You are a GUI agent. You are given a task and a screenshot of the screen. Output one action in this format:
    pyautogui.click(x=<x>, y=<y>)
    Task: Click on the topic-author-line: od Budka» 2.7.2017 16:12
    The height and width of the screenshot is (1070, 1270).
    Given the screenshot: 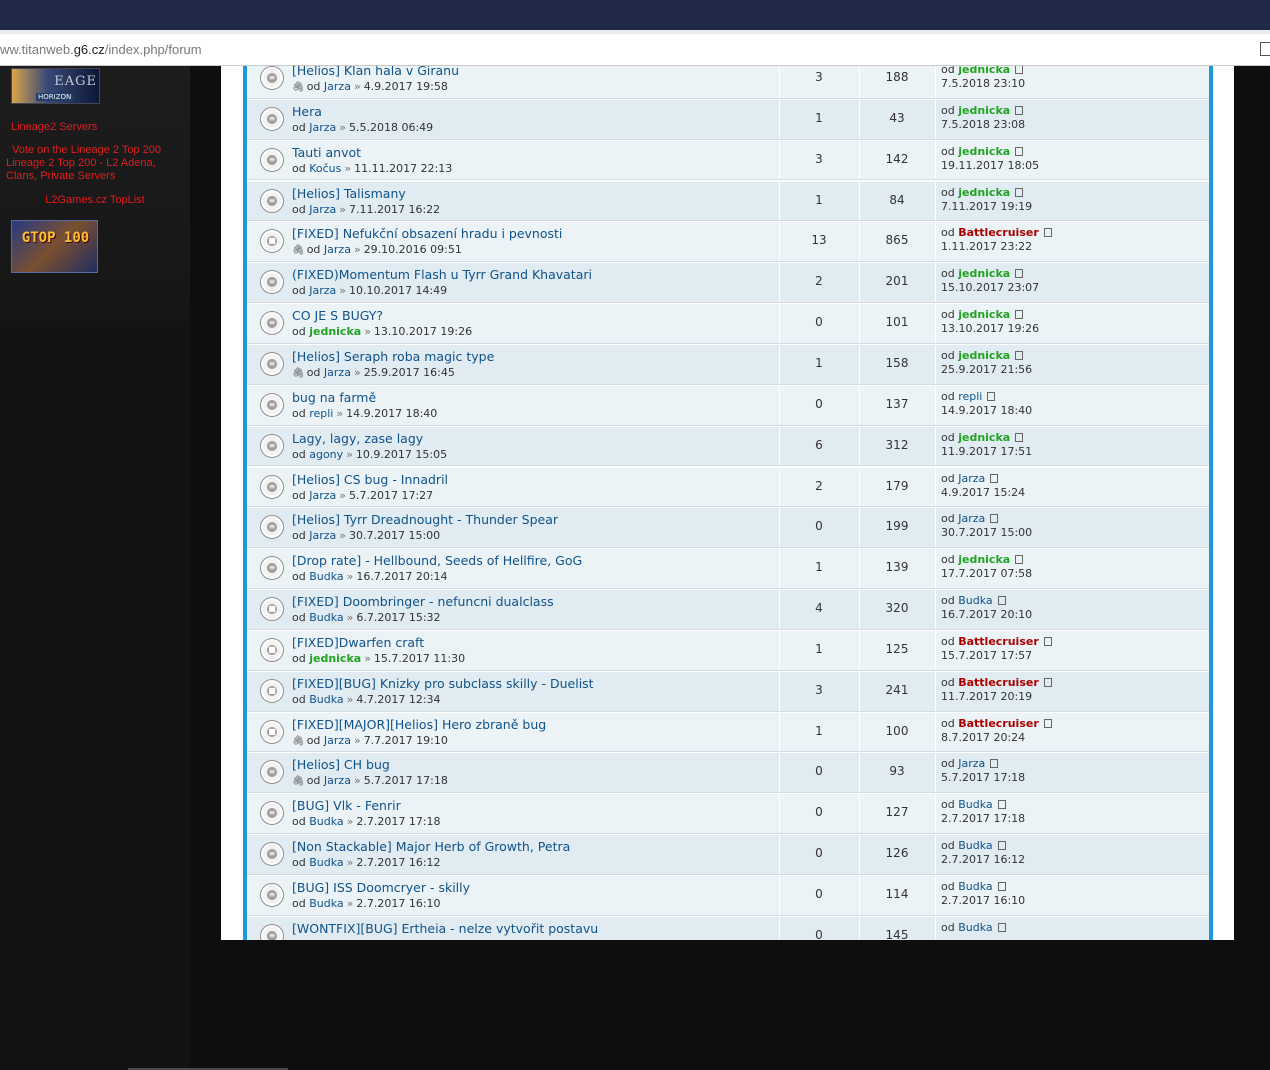 What is the action you would take?
    pyautogui.click(x=366, y=862)
    